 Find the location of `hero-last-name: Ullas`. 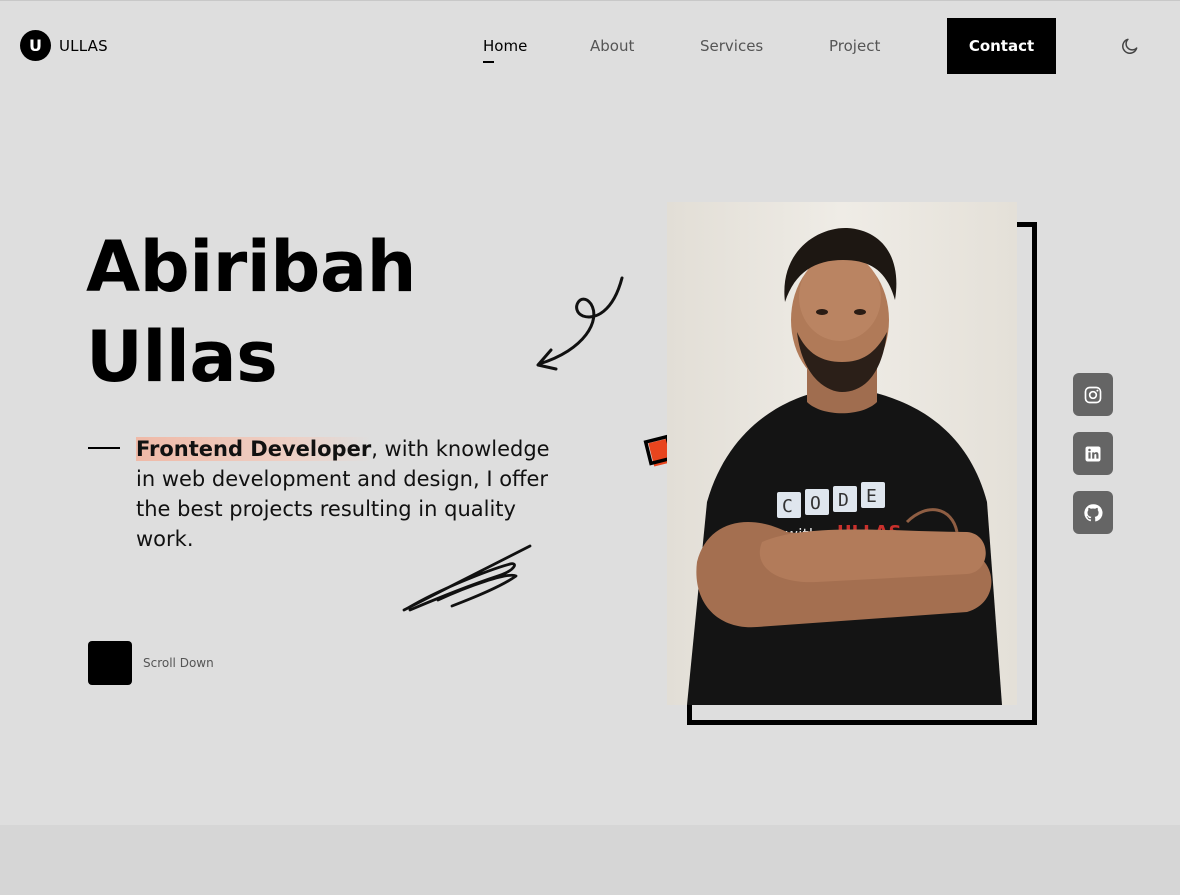

hero-last-name: Ullas is located at coordinates (182, 357).